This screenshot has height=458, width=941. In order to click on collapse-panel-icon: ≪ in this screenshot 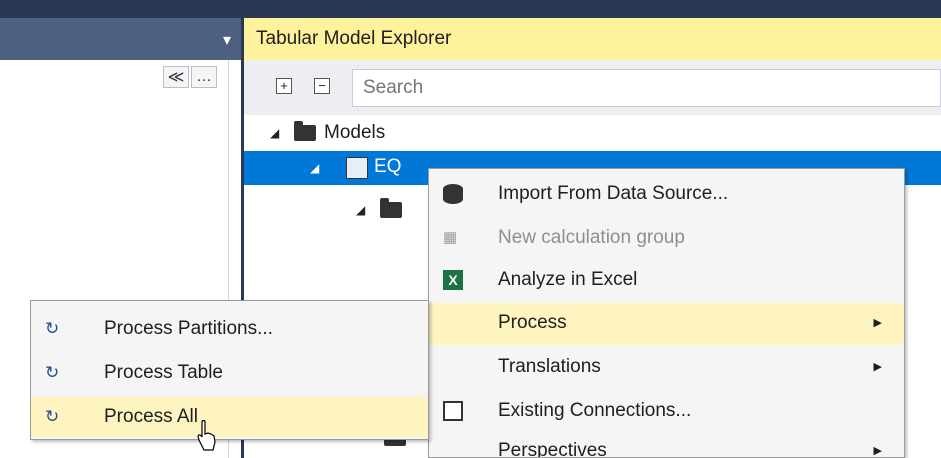, I will do `click(176, 77)`.